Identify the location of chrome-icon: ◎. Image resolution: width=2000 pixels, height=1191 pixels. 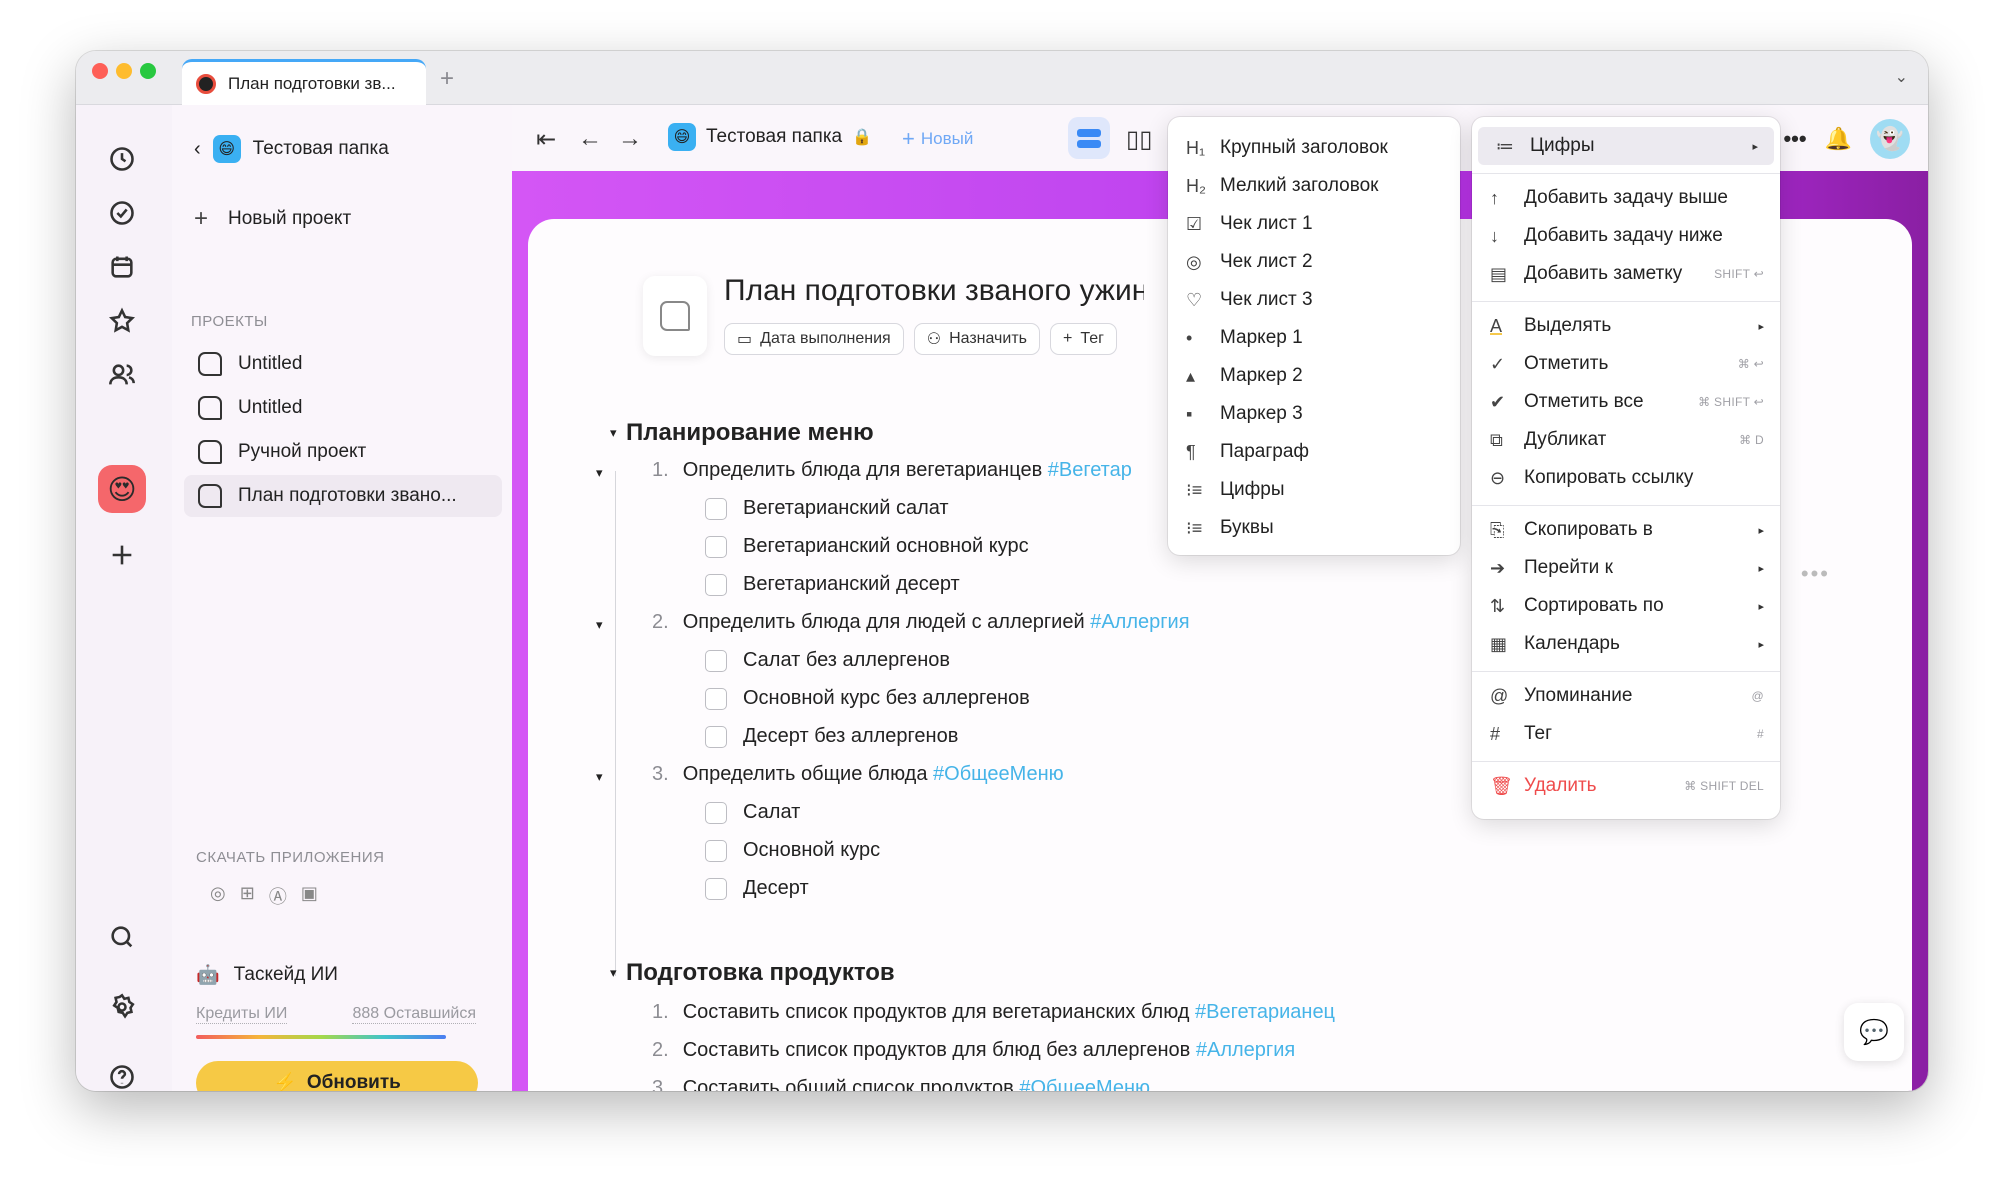
(218, 896).